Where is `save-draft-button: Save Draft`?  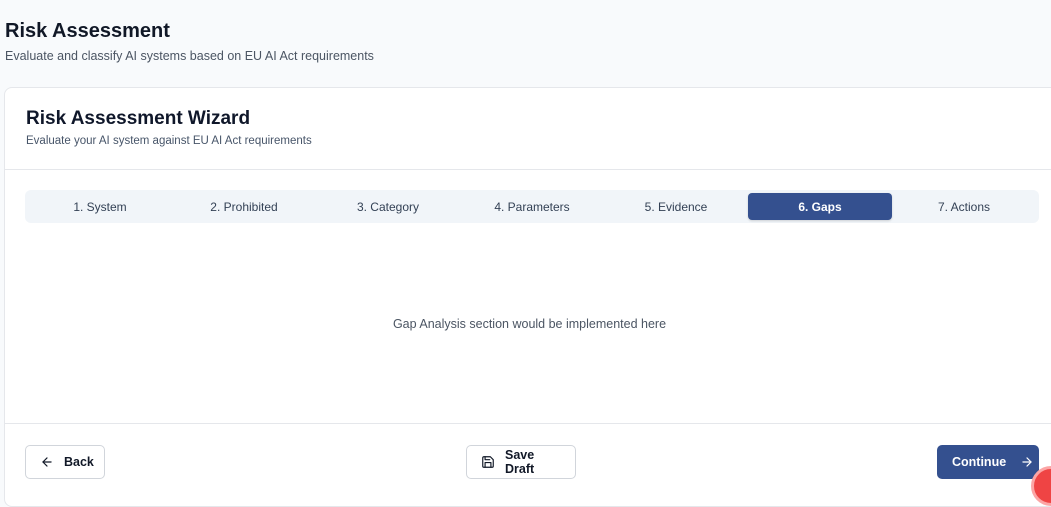 save-draft-button: Save Draft is located at coordinates (521, 462).